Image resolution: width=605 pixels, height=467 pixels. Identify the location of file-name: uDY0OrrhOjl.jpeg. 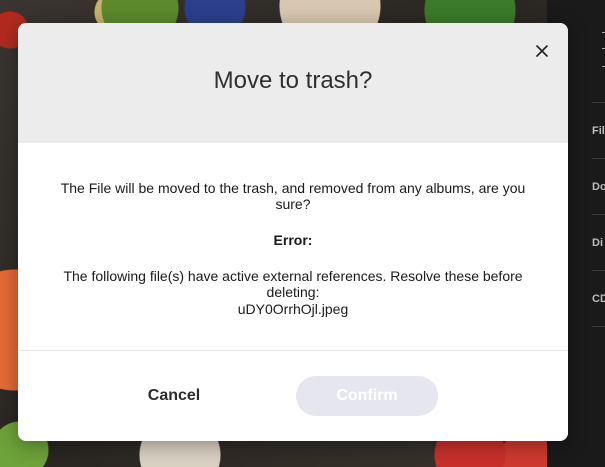
(293, 309).